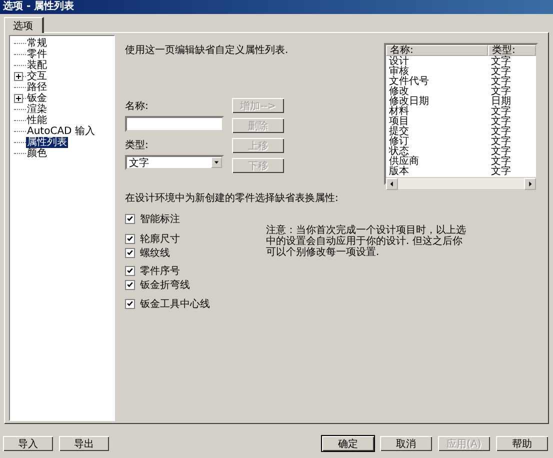 This screenshot has height=458, width=553. Describe the element at coordinates (37, 65) in the screenshot. I see `tree-item: 装配` at that location.